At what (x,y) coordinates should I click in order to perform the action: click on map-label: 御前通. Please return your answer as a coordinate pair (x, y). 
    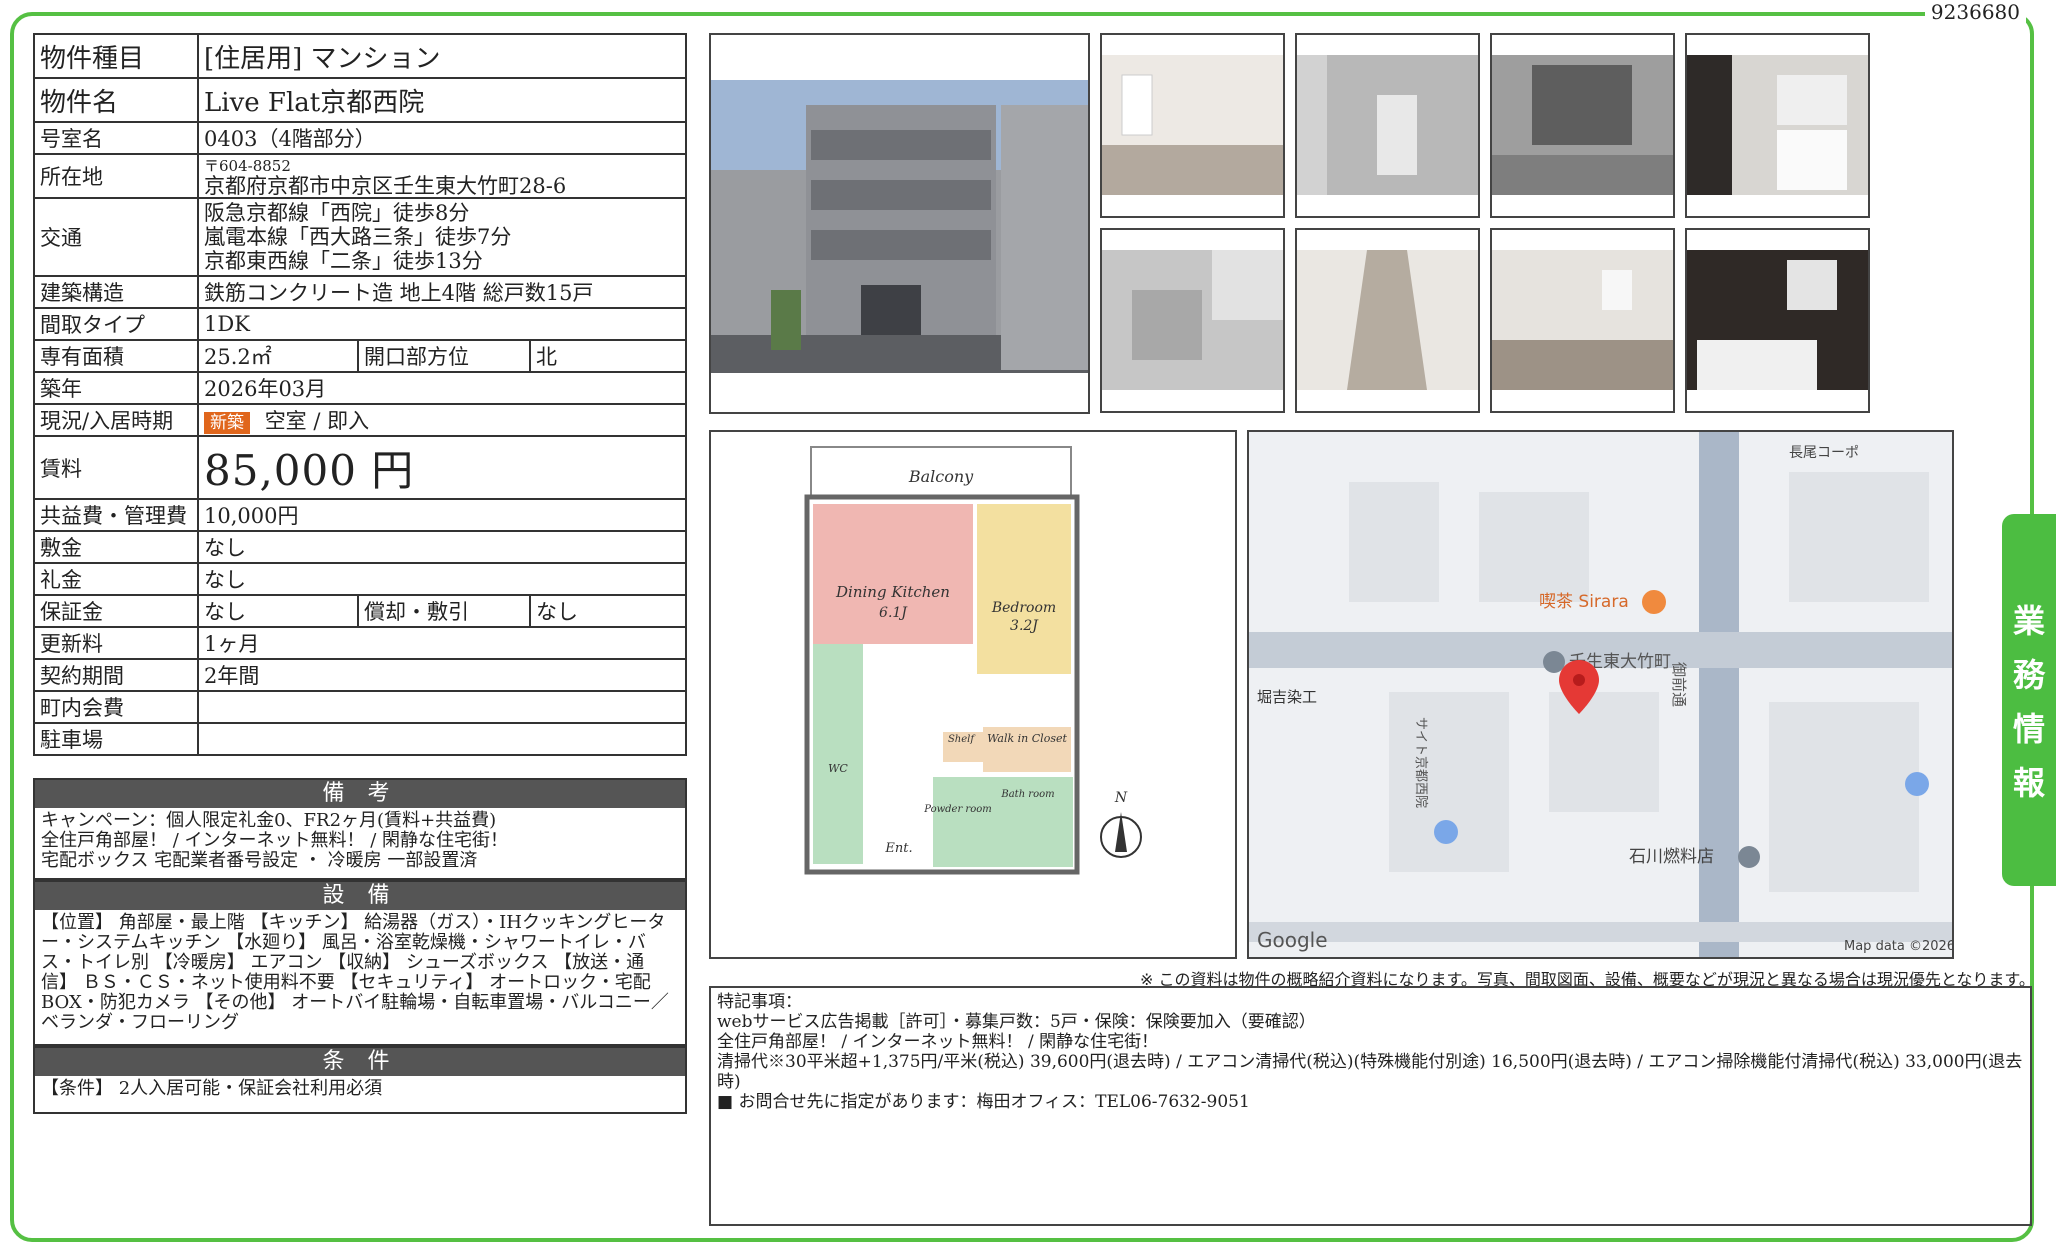
    Looking at the image, I should click on (1679, 684).